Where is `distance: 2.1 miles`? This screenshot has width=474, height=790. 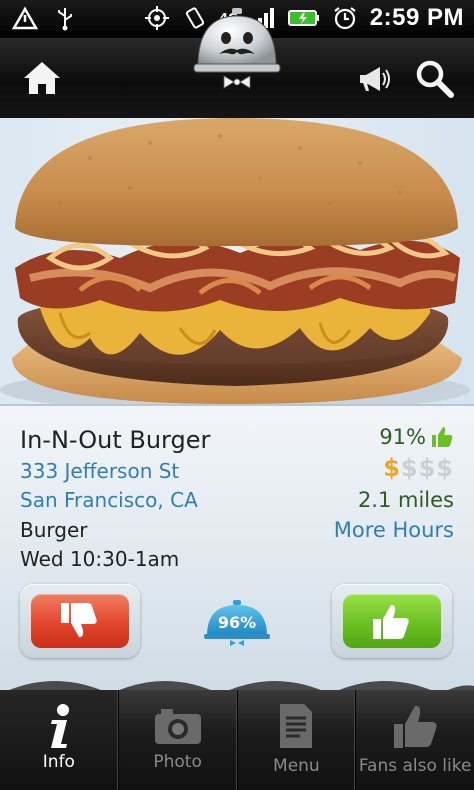 distance: 2.1 miles is located at coordinates (405, 500).